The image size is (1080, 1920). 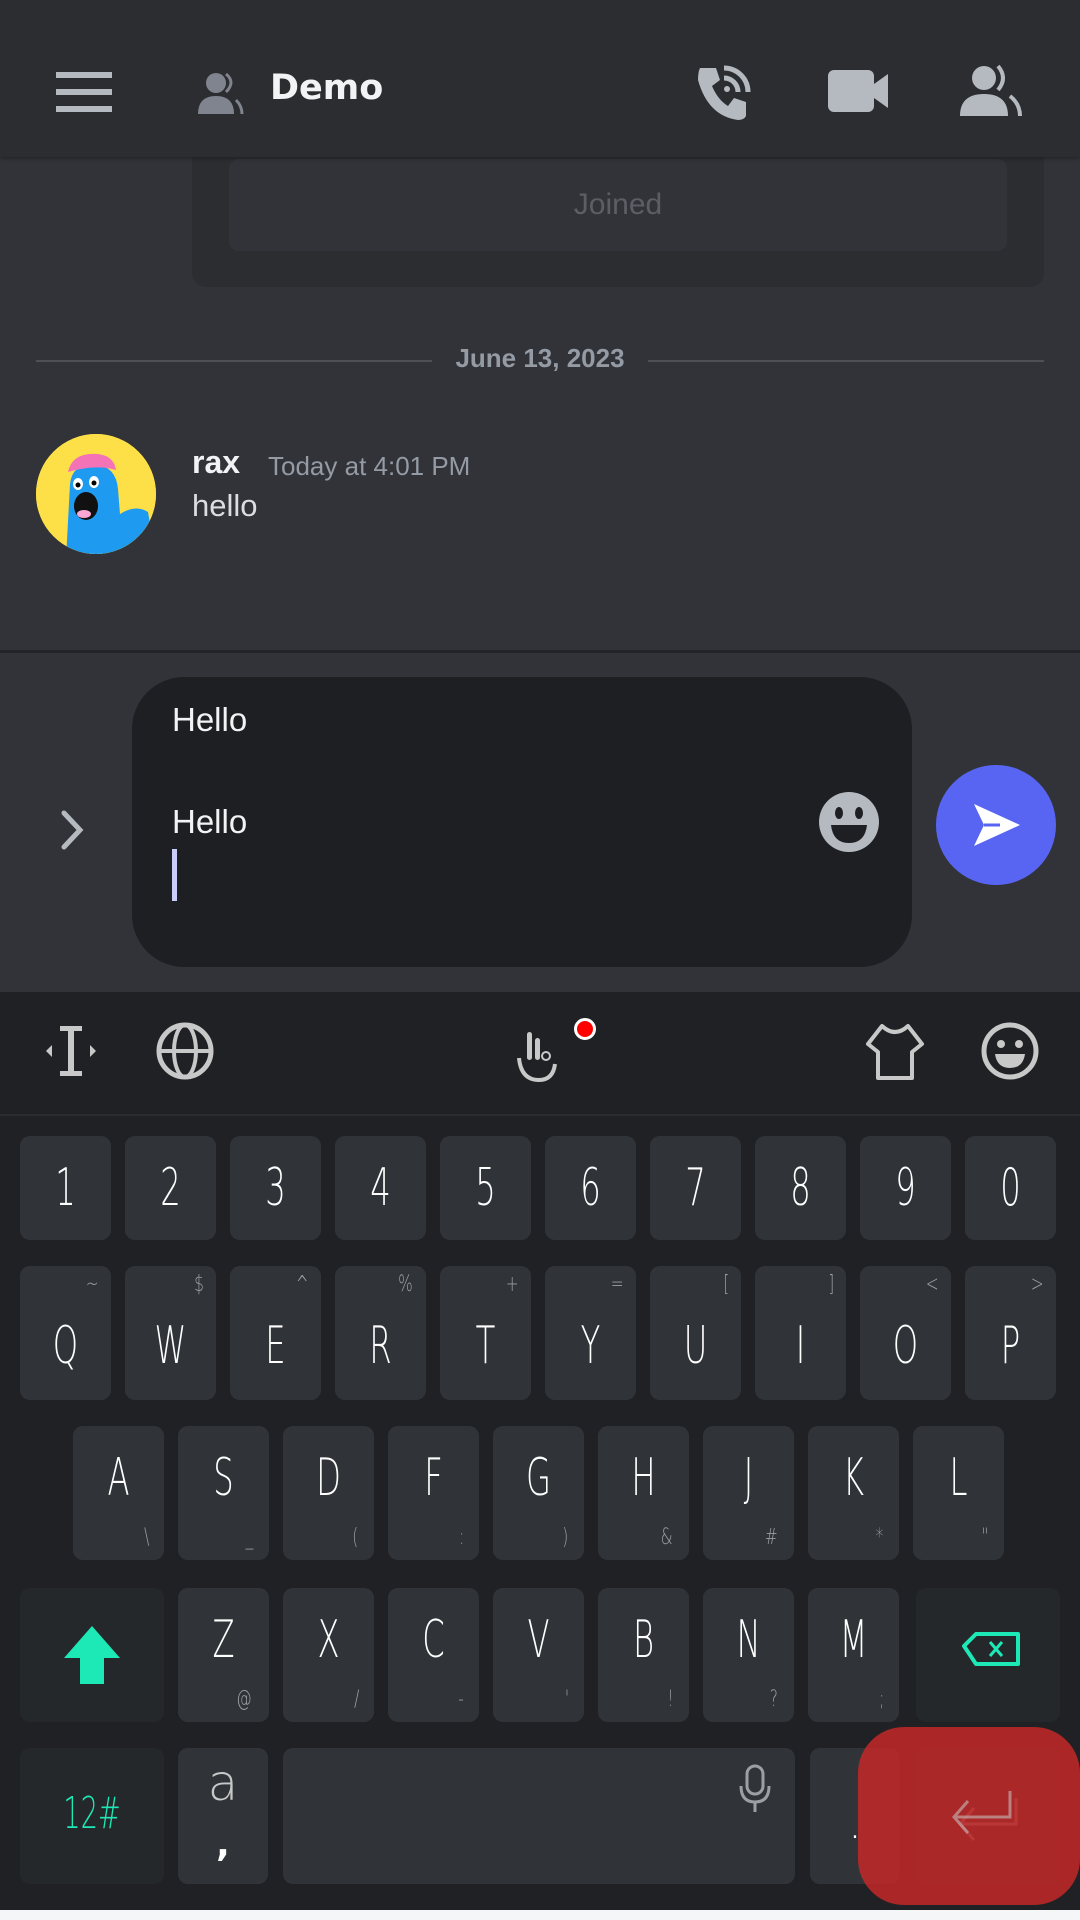 I want to click on shift-arrow-icon, so click(x=92, y=1655).